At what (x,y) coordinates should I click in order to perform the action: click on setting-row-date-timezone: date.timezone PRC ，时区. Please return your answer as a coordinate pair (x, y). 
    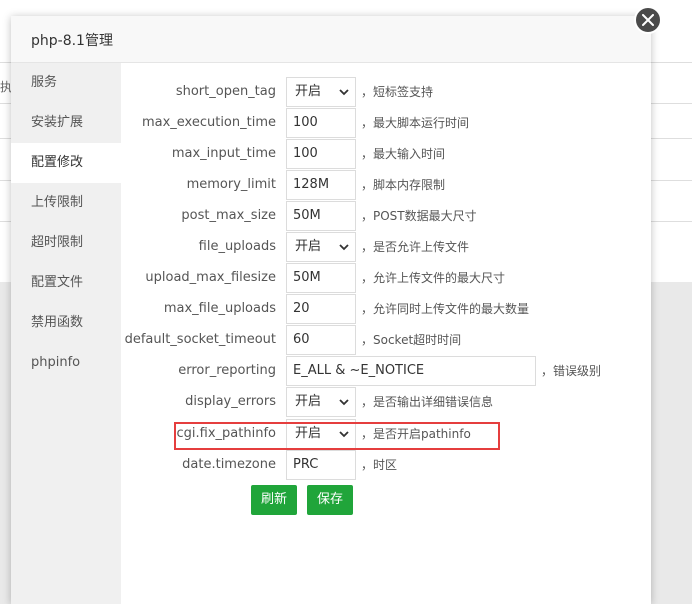
    Looking at the image, I should click on (386, 465).